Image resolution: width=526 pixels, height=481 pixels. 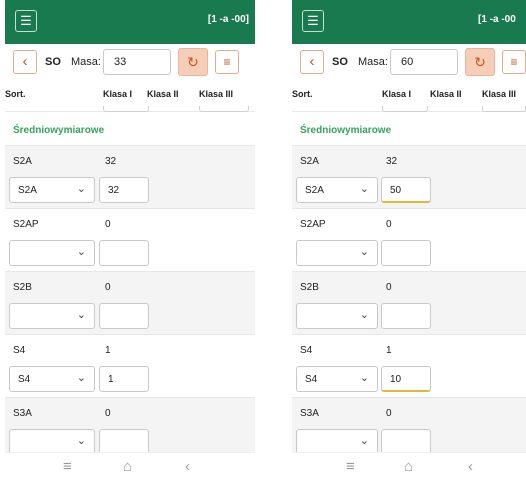 I want to click on masa-input: 33, so click(x=137, y=62).